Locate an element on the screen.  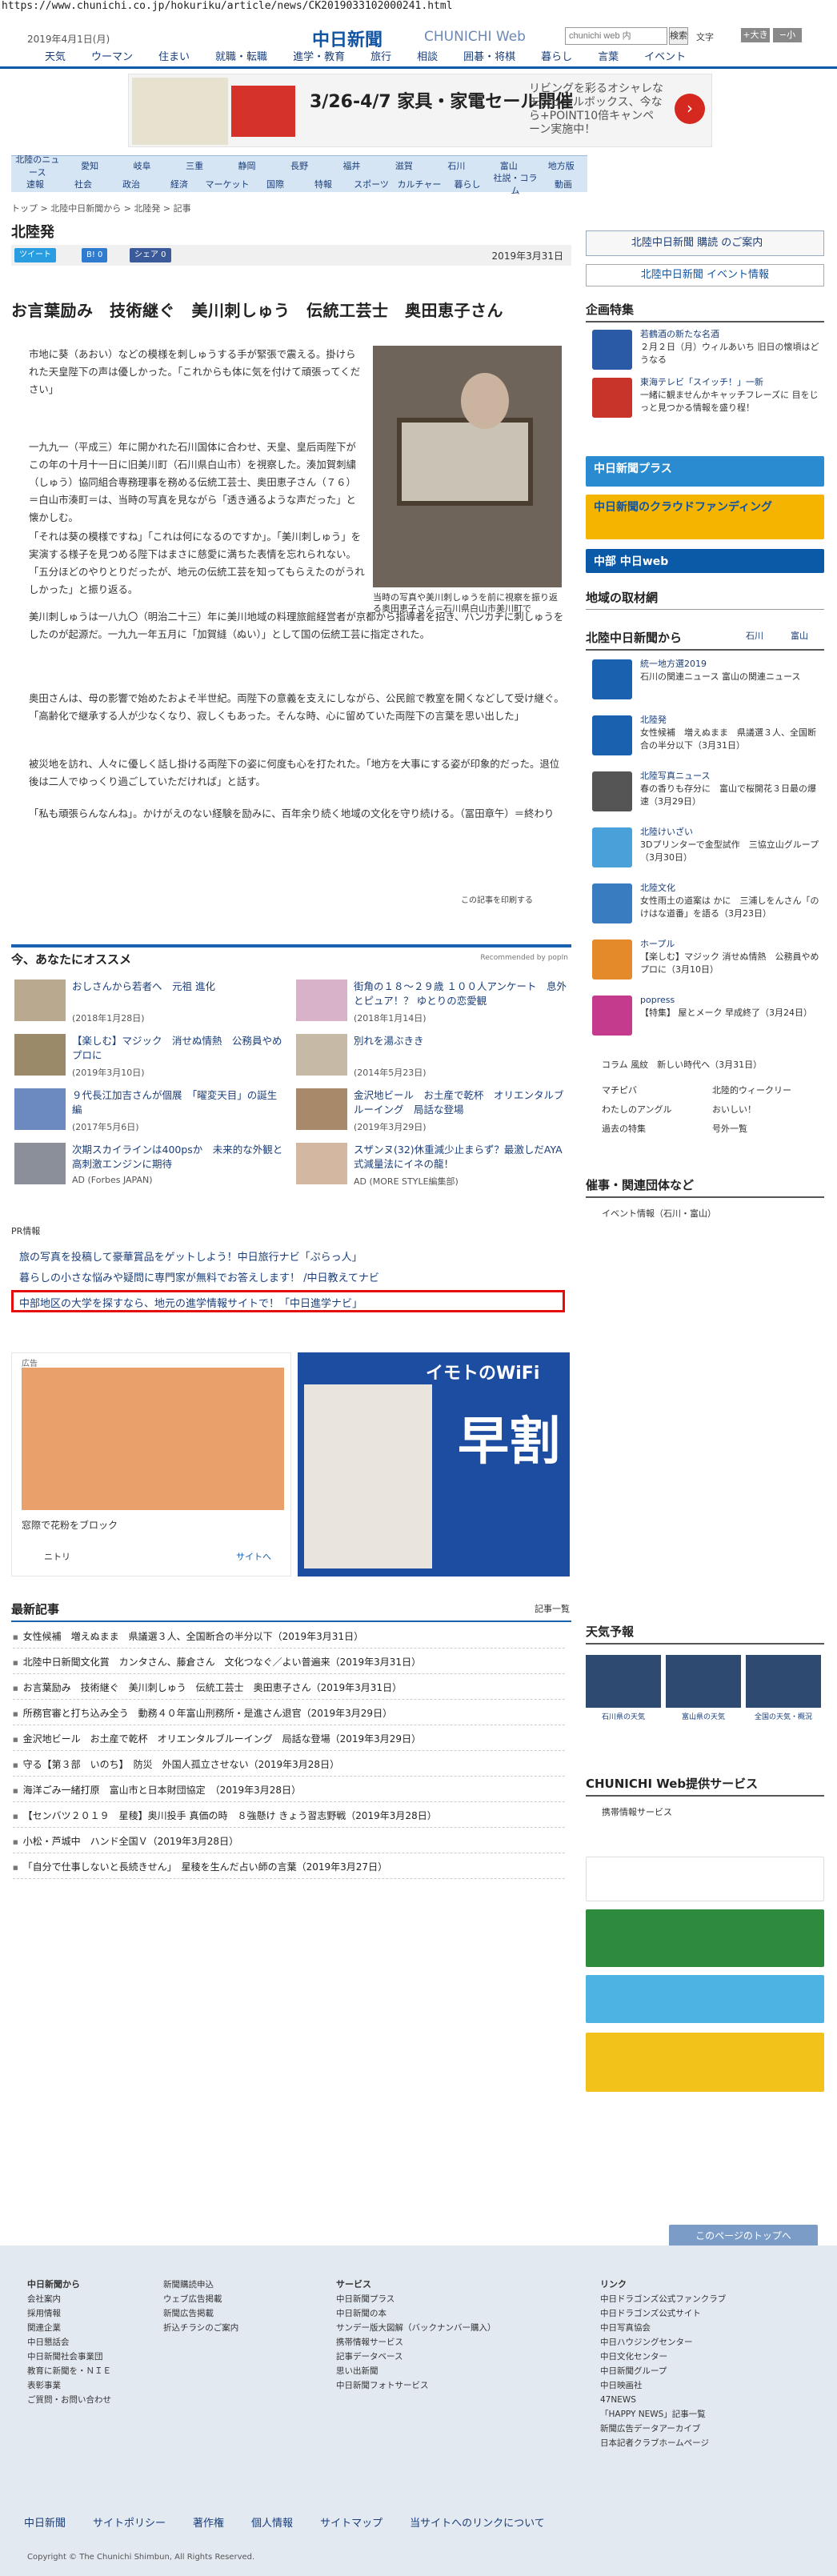
footer-nav-item: 著作権 is located at coordinates (209, 2522).